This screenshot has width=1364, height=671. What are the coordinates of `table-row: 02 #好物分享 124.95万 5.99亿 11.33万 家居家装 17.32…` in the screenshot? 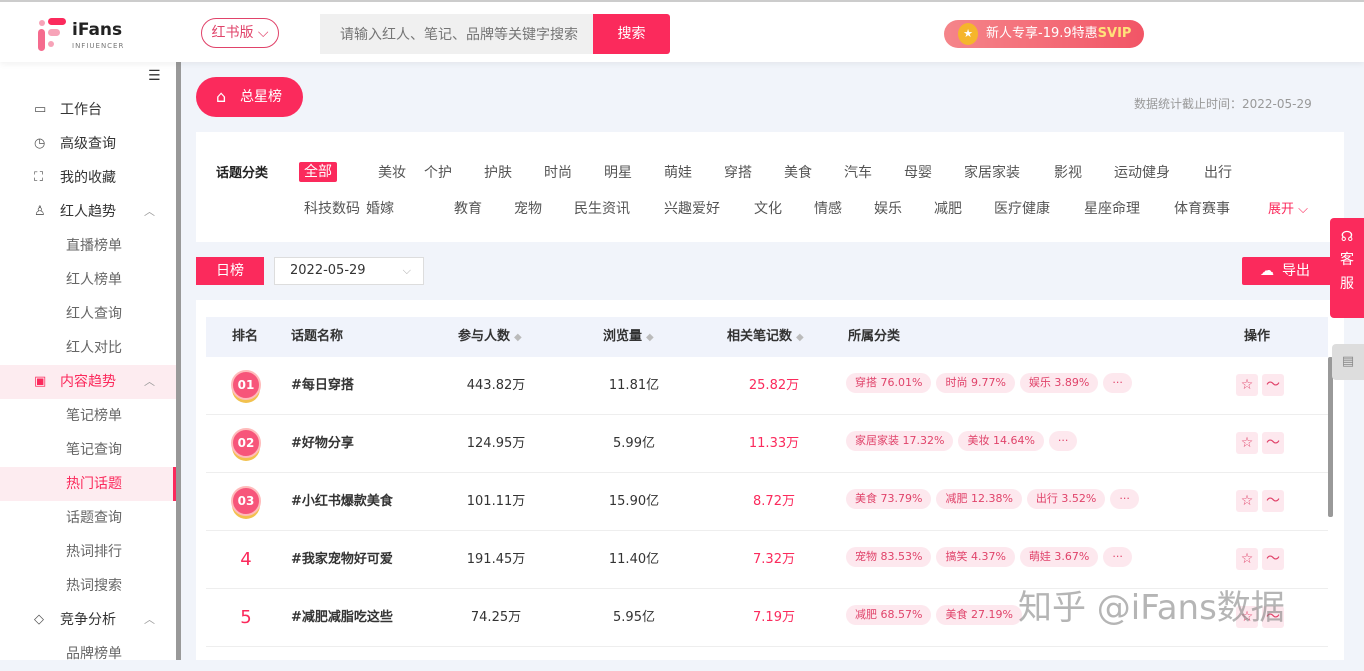 It's located at (767, 444).